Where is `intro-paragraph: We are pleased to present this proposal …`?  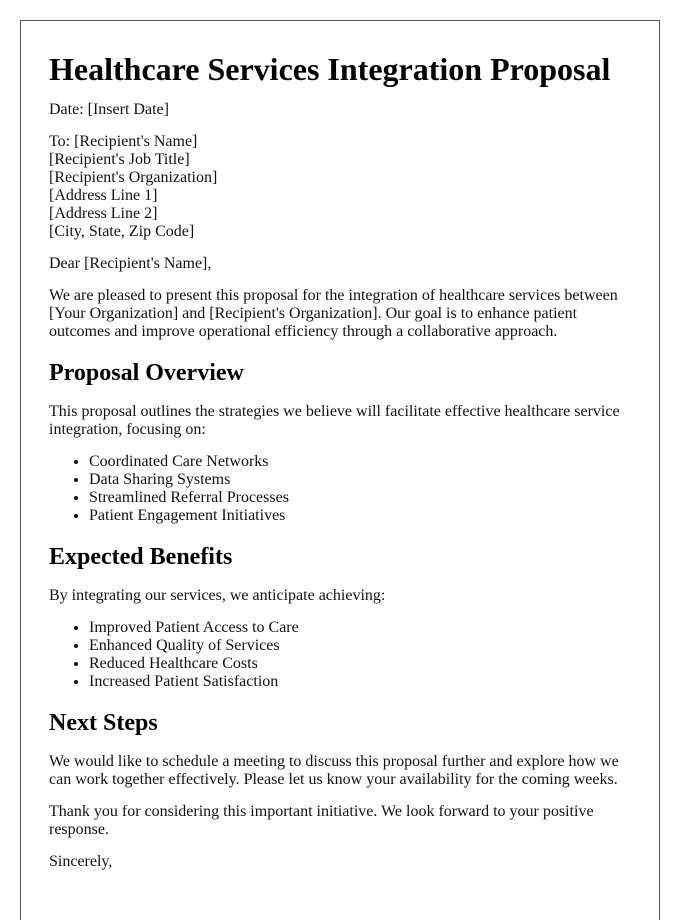
intro-paragraph: We are pleased to present this proposal … is located at coordinates (333, 313).